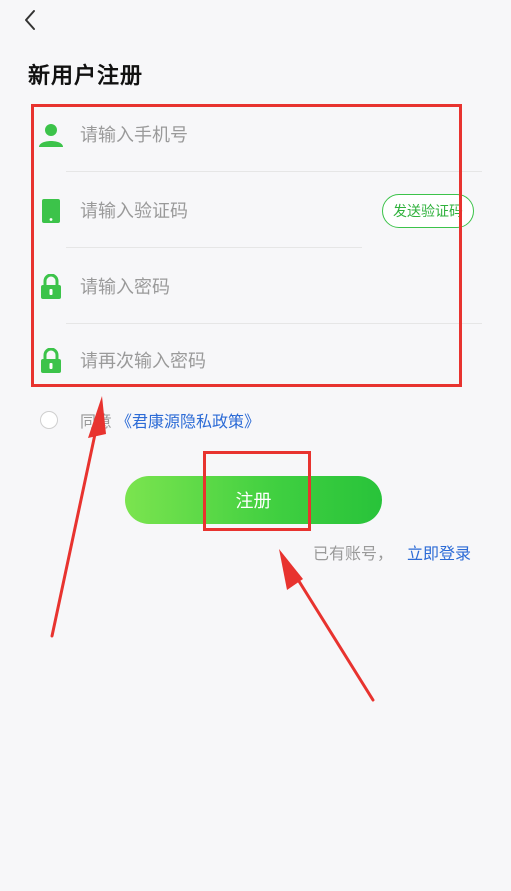  I want to click on arrow-to-register, so click(327, 625).